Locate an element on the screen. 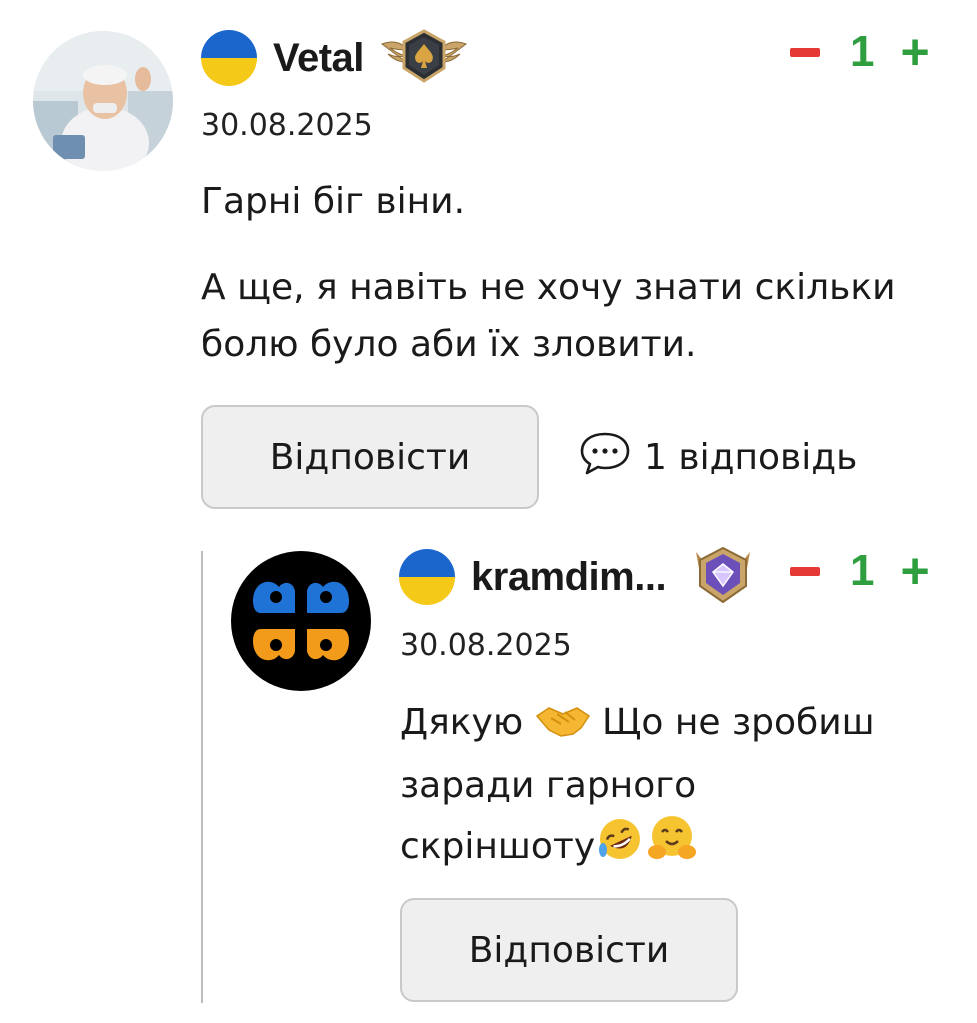 This screenshot has width=977, height=1023. reply-text-segment: Що не зробиш is located at coordinates (738, 722).